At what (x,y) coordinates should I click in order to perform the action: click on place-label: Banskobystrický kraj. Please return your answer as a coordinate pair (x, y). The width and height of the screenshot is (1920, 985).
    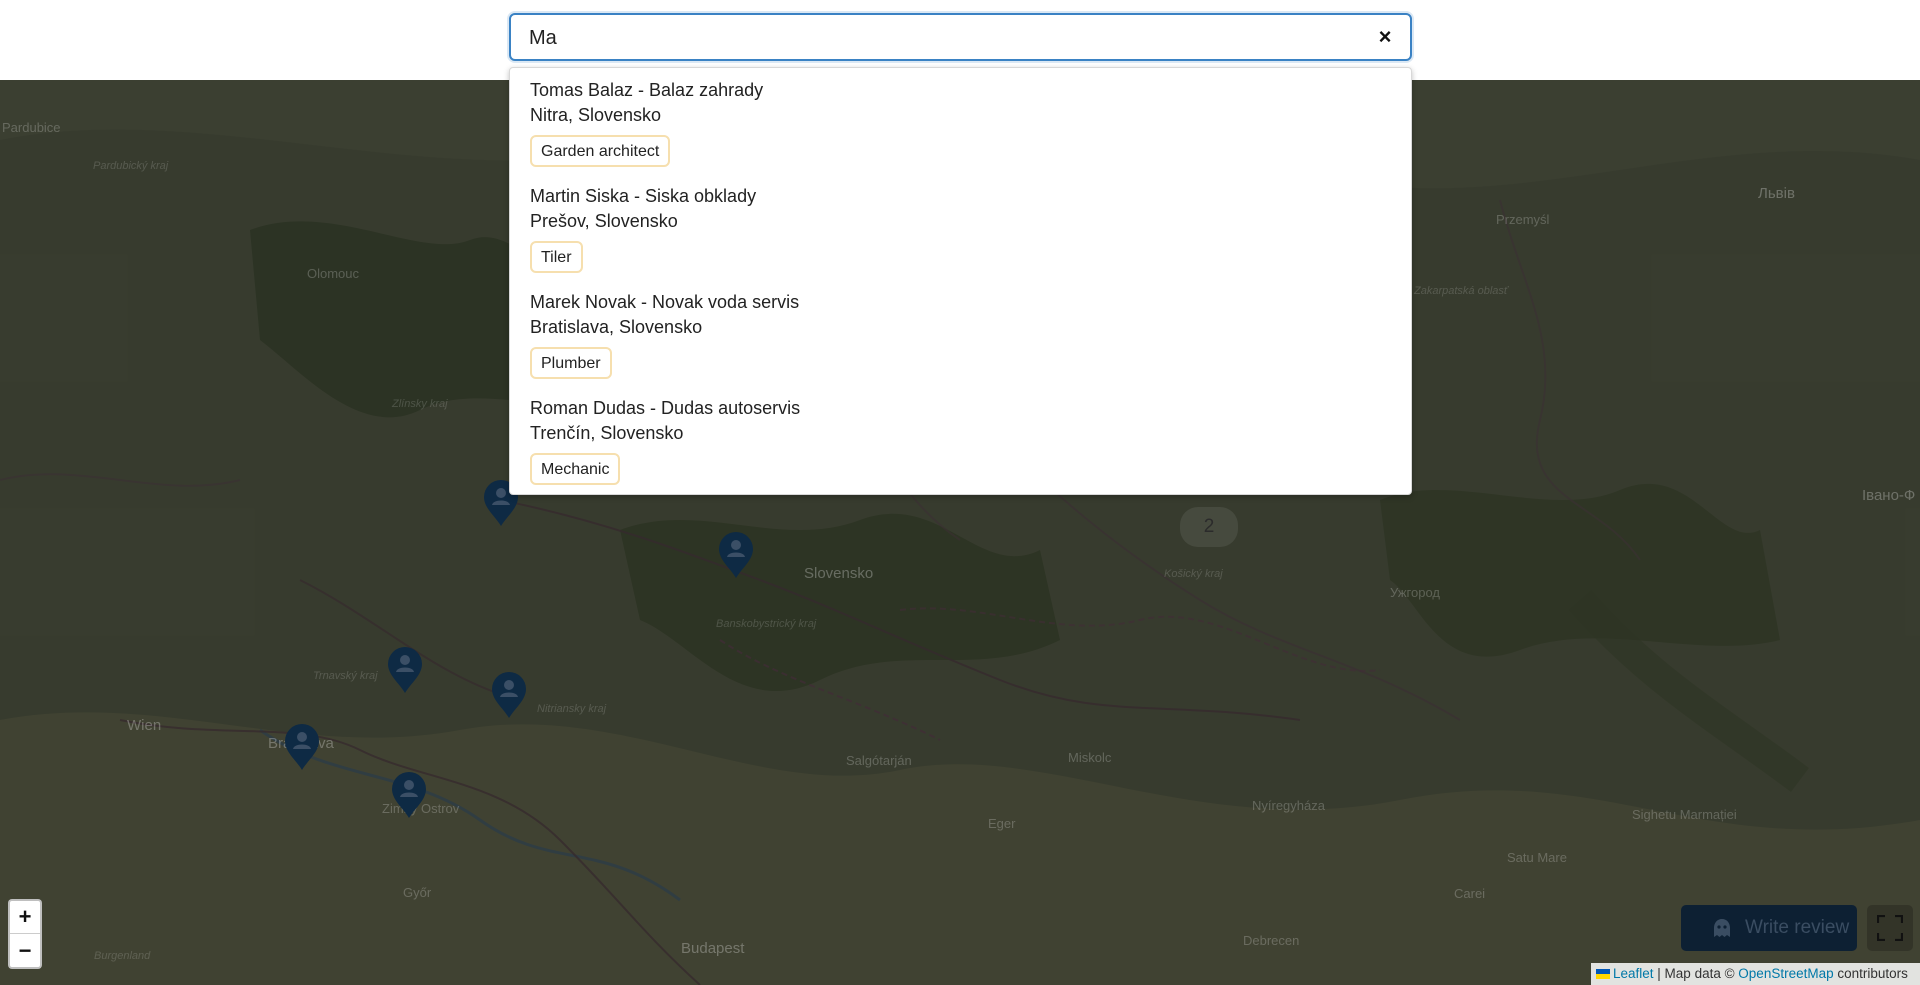
    Looking at the image, I should click on (766, 624).